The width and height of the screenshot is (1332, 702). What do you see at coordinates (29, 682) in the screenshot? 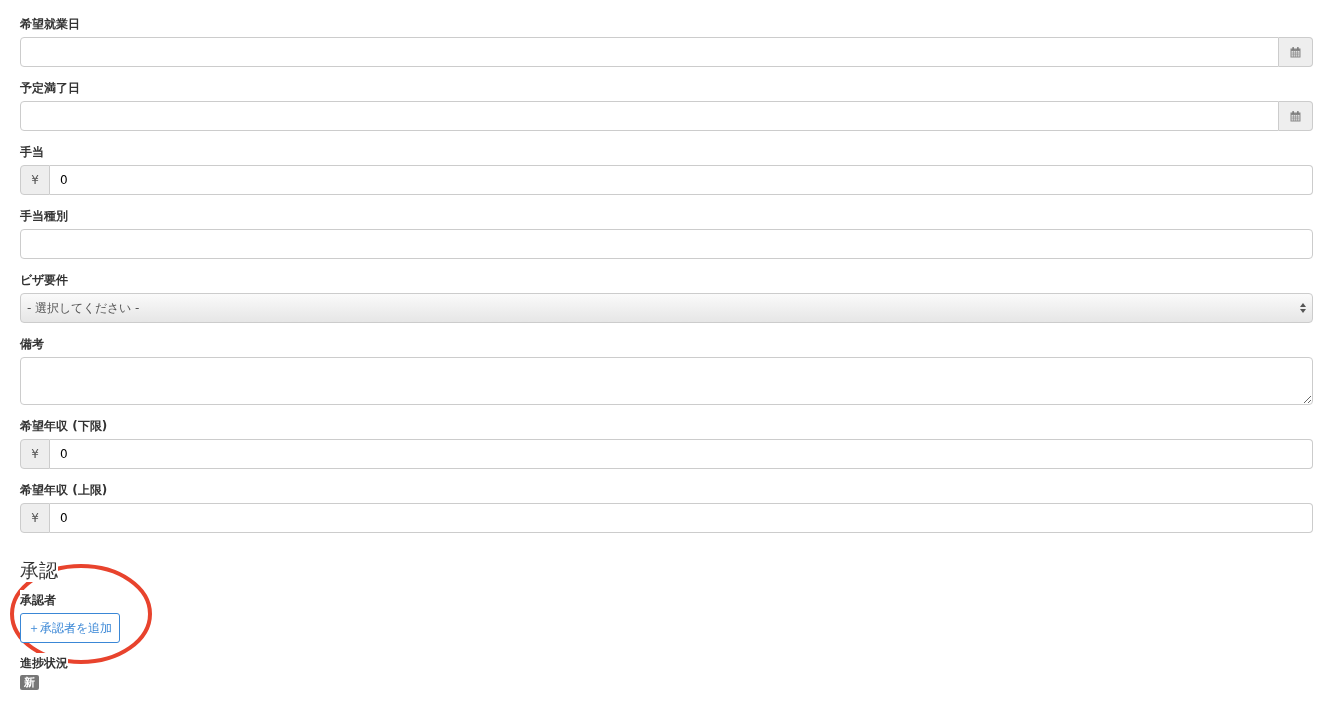
I see `status-badge: 新` at bounding box center [29, 682].